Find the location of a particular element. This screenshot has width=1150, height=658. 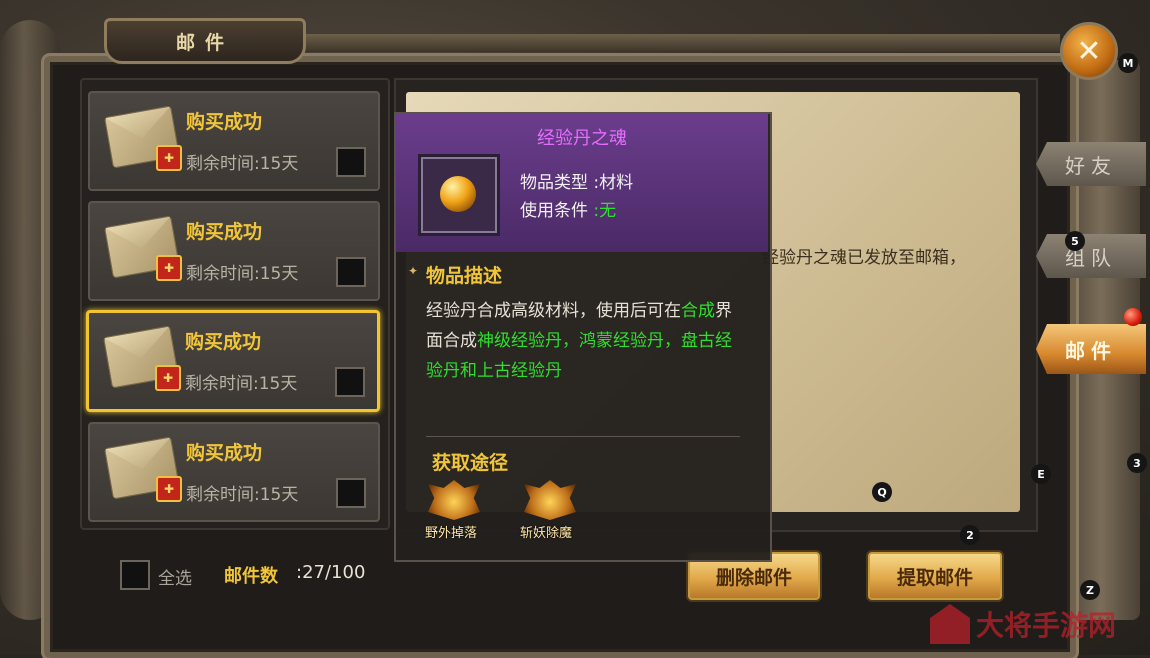

item-type-label: 物品类型 is located at coordinates (554, 183).